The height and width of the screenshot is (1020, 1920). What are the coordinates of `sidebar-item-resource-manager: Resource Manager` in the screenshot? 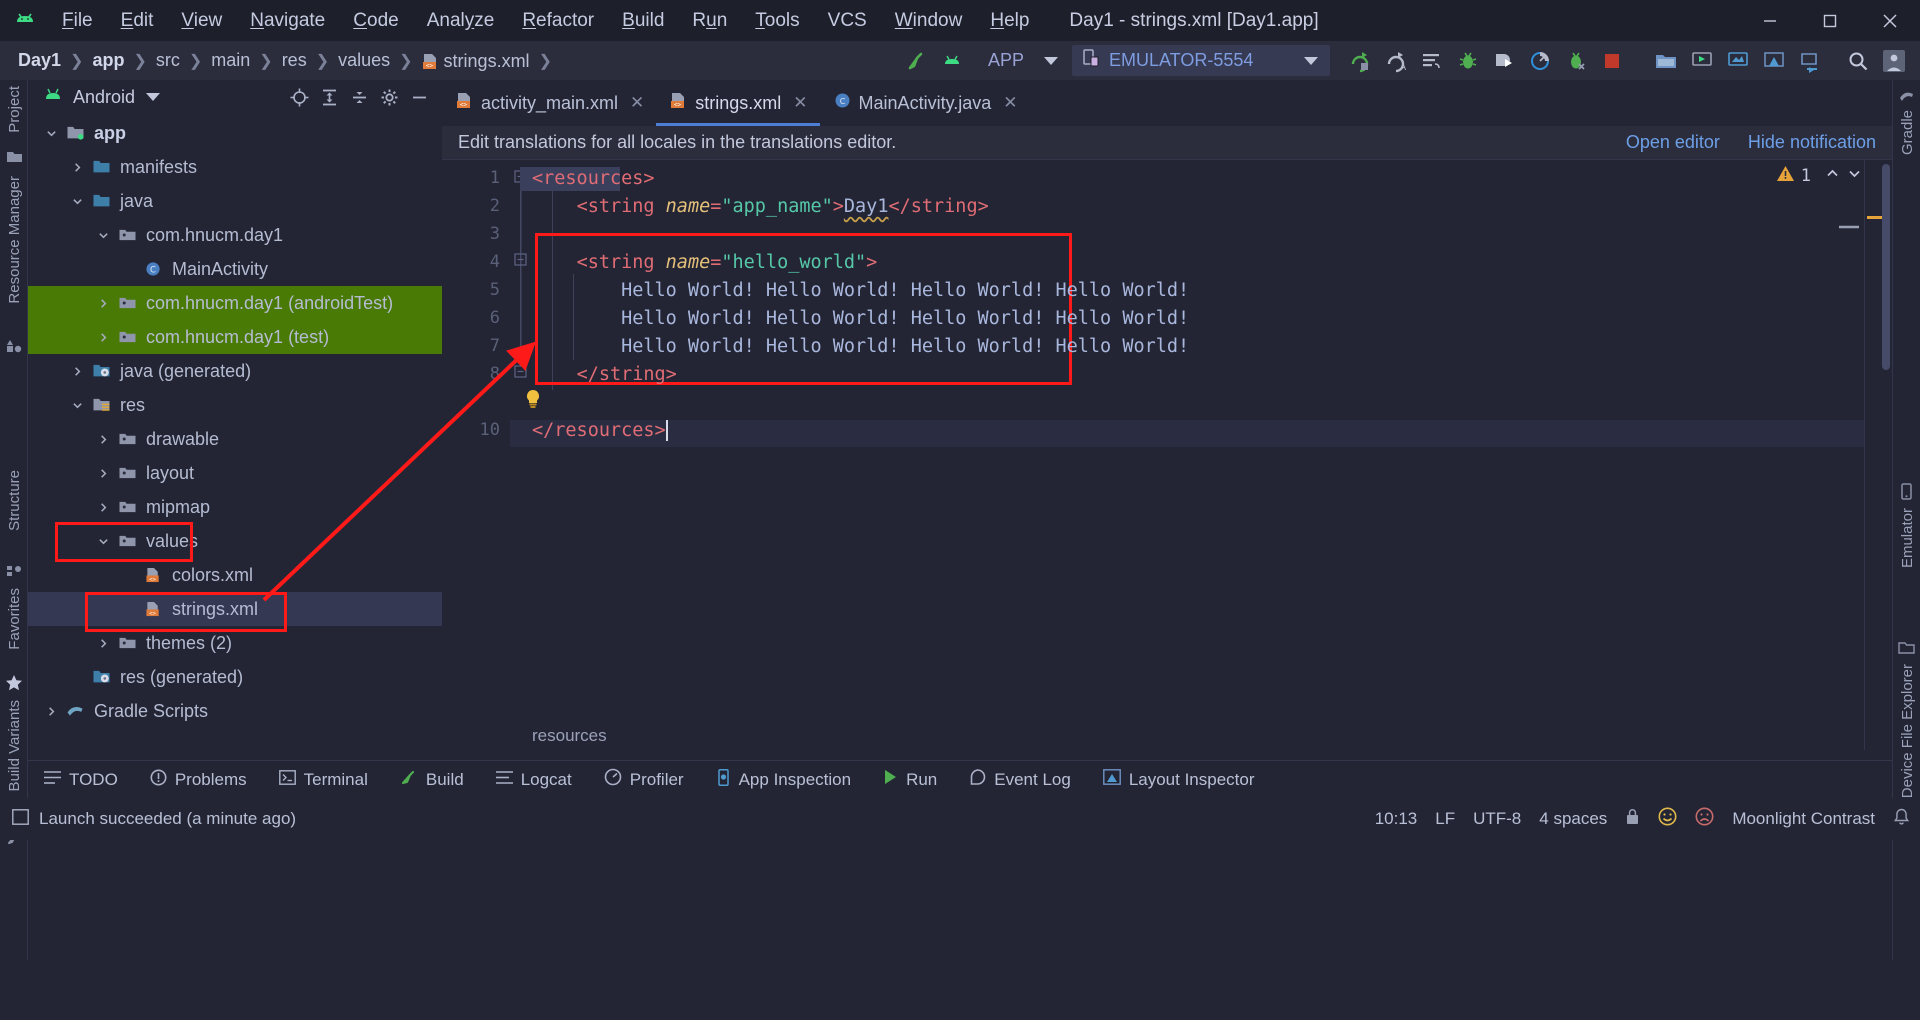 It's located at (14, 240).